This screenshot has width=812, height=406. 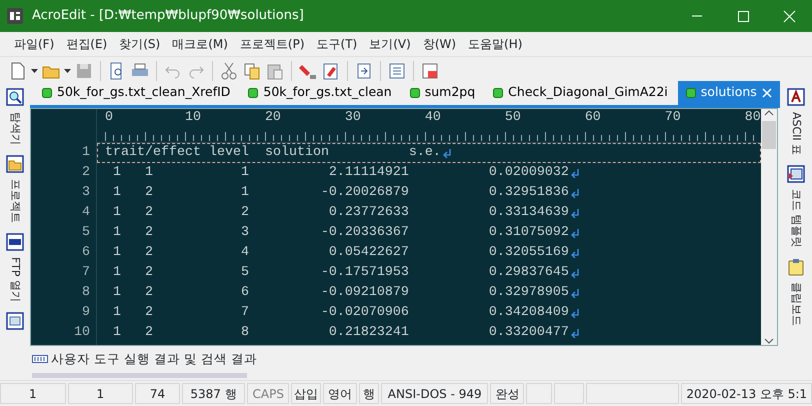 What do you see at coordinates (268, 393) in the screenshot?
I see `status-field: CAPS` at bounding box center [268, 393].